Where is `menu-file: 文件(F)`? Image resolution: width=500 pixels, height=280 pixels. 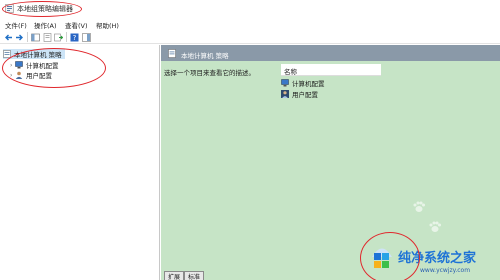 menu-file: 文件(F) is located at coordinates (16, 25).